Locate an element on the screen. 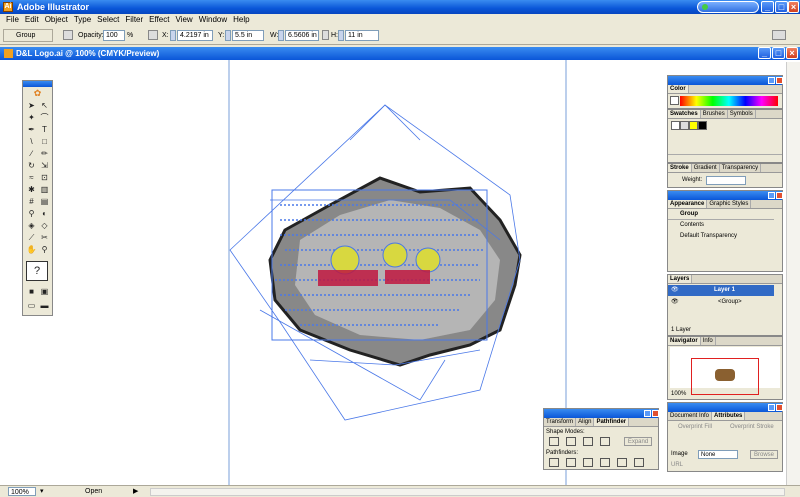 This screenshot has width=800, height=497. image-map-select: None is located at coordinates (718, 454).